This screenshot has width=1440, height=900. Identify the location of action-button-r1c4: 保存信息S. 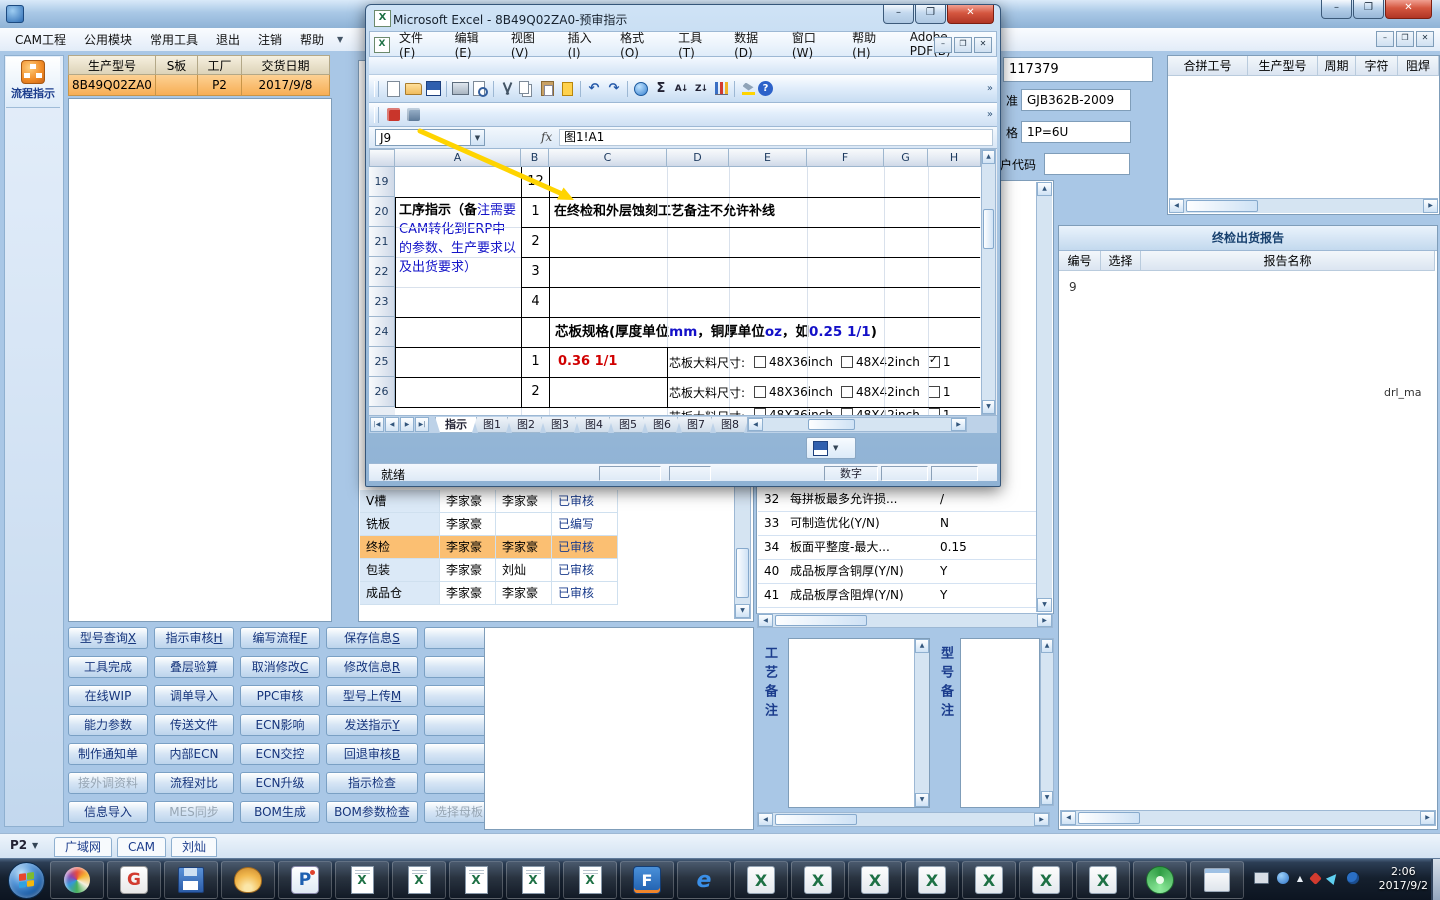
(372, 638).